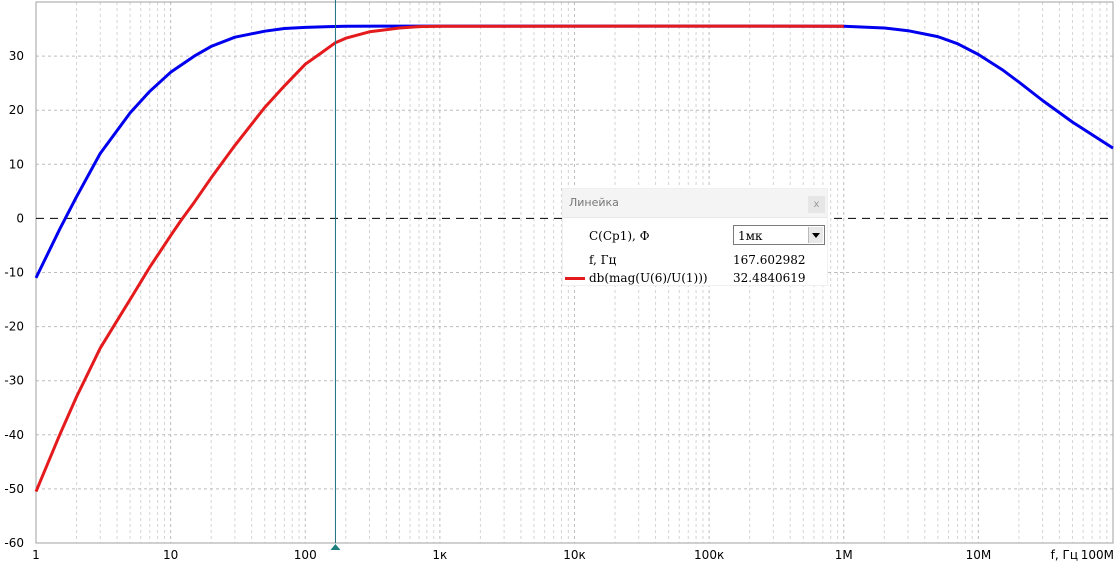  What do you see at coordinates (16, 56) in the screenshot?
I see `y-tick-label: 30` at bounding box center [16, 56].